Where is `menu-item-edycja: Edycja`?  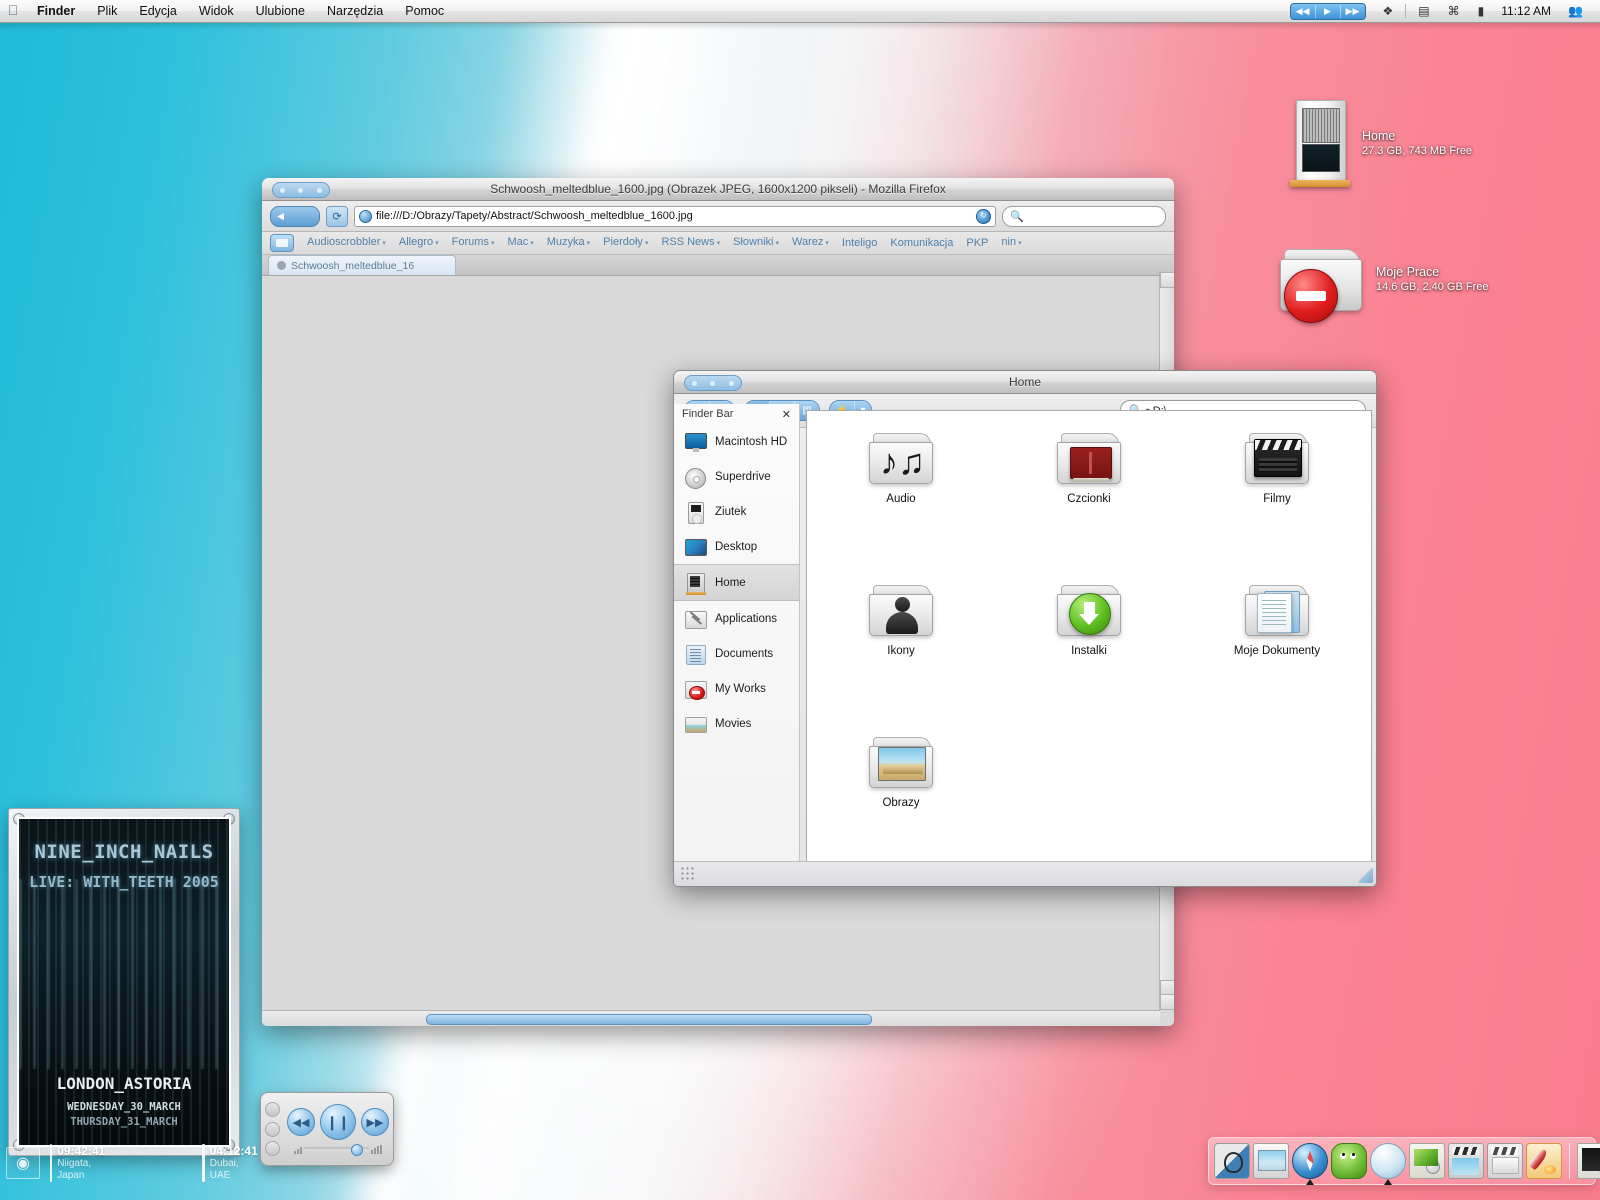 menu-item-edycja: Edycja is located at coordinates (158, 11).